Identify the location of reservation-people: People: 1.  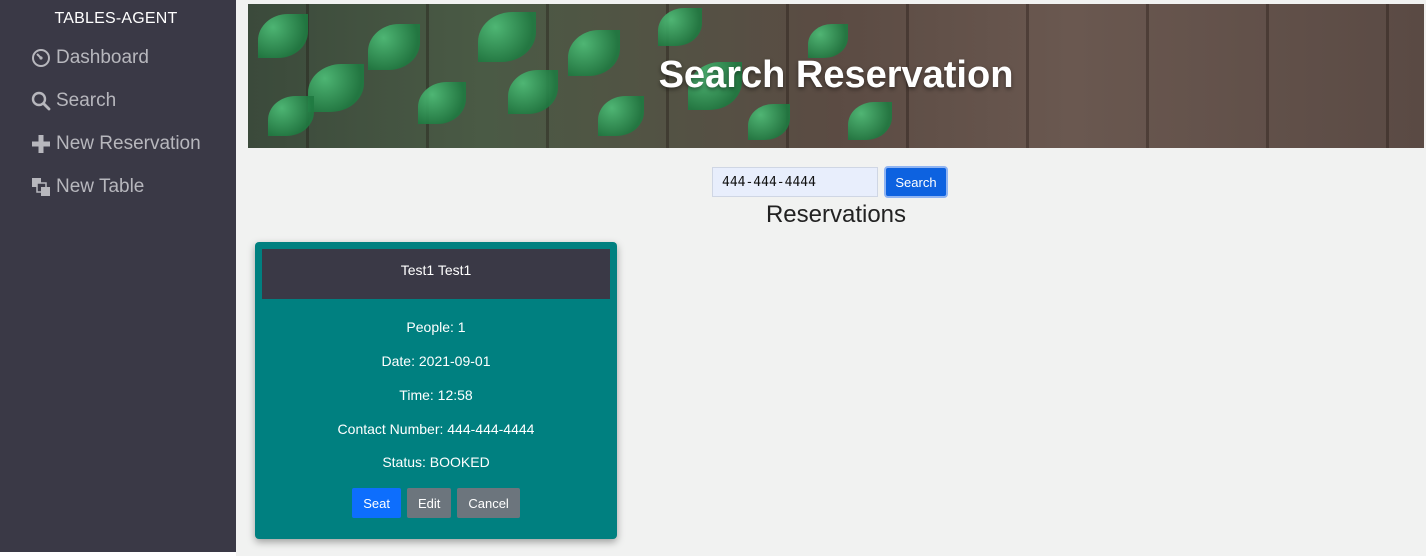
(436, 327).